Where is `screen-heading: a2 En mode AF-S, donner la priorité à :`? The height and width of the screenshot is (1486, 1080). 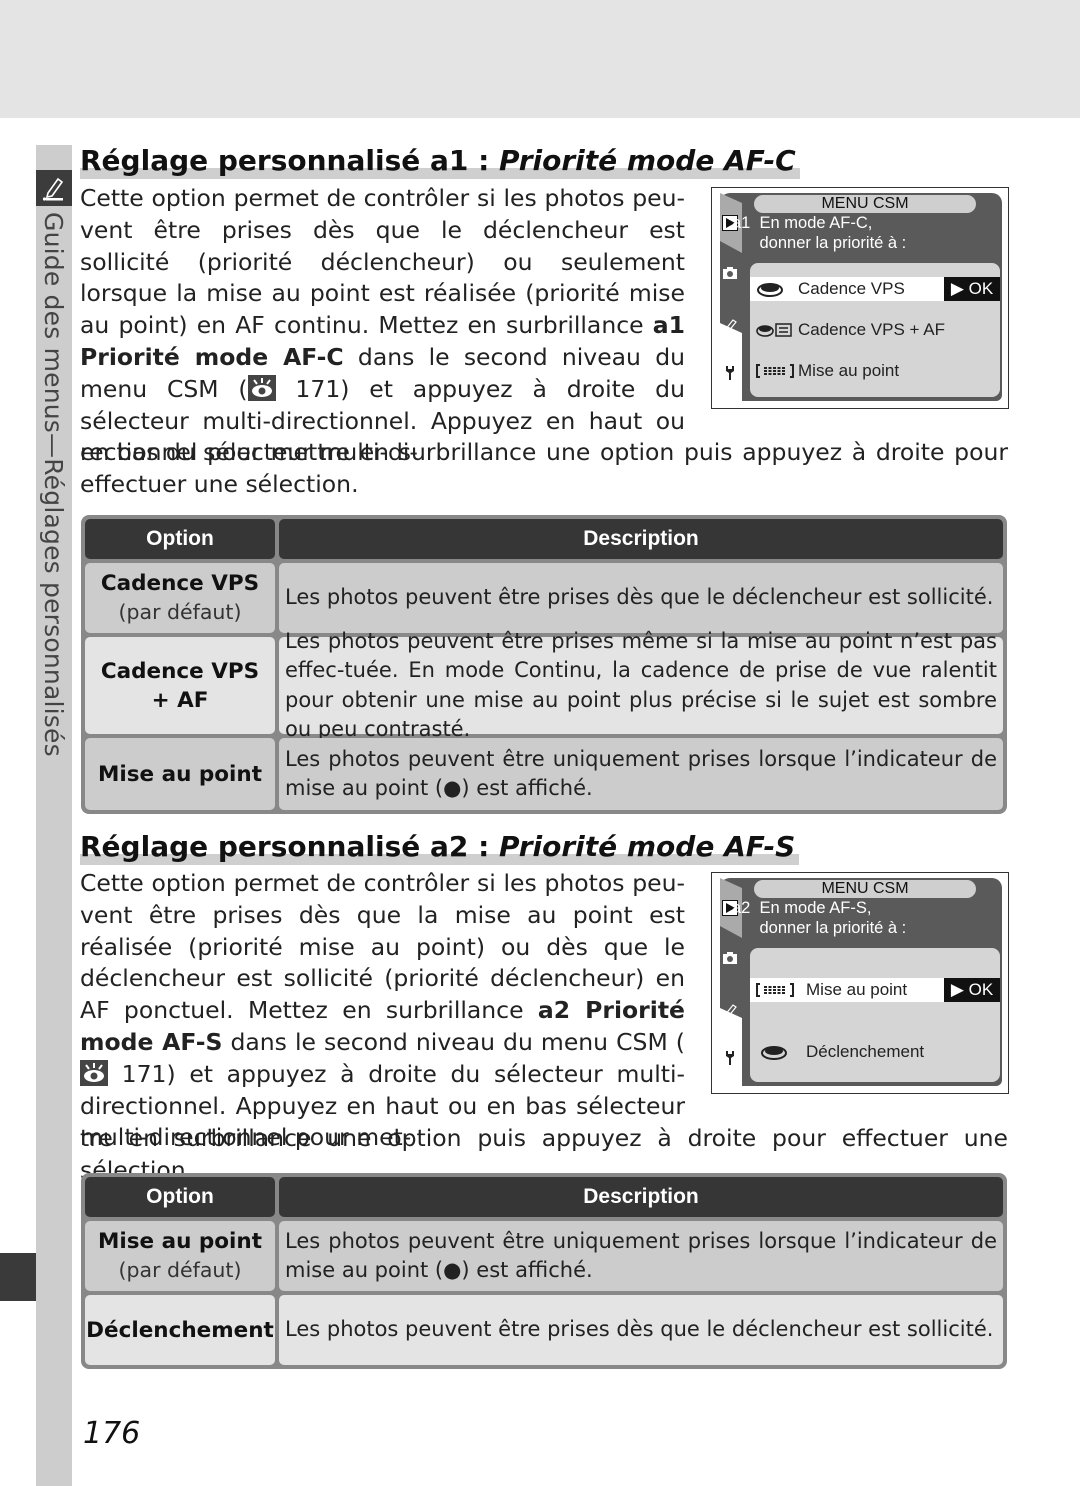 screen-heading: a2 En mode AF-S, donner la priorité à : is located at coordinates (819, 918).